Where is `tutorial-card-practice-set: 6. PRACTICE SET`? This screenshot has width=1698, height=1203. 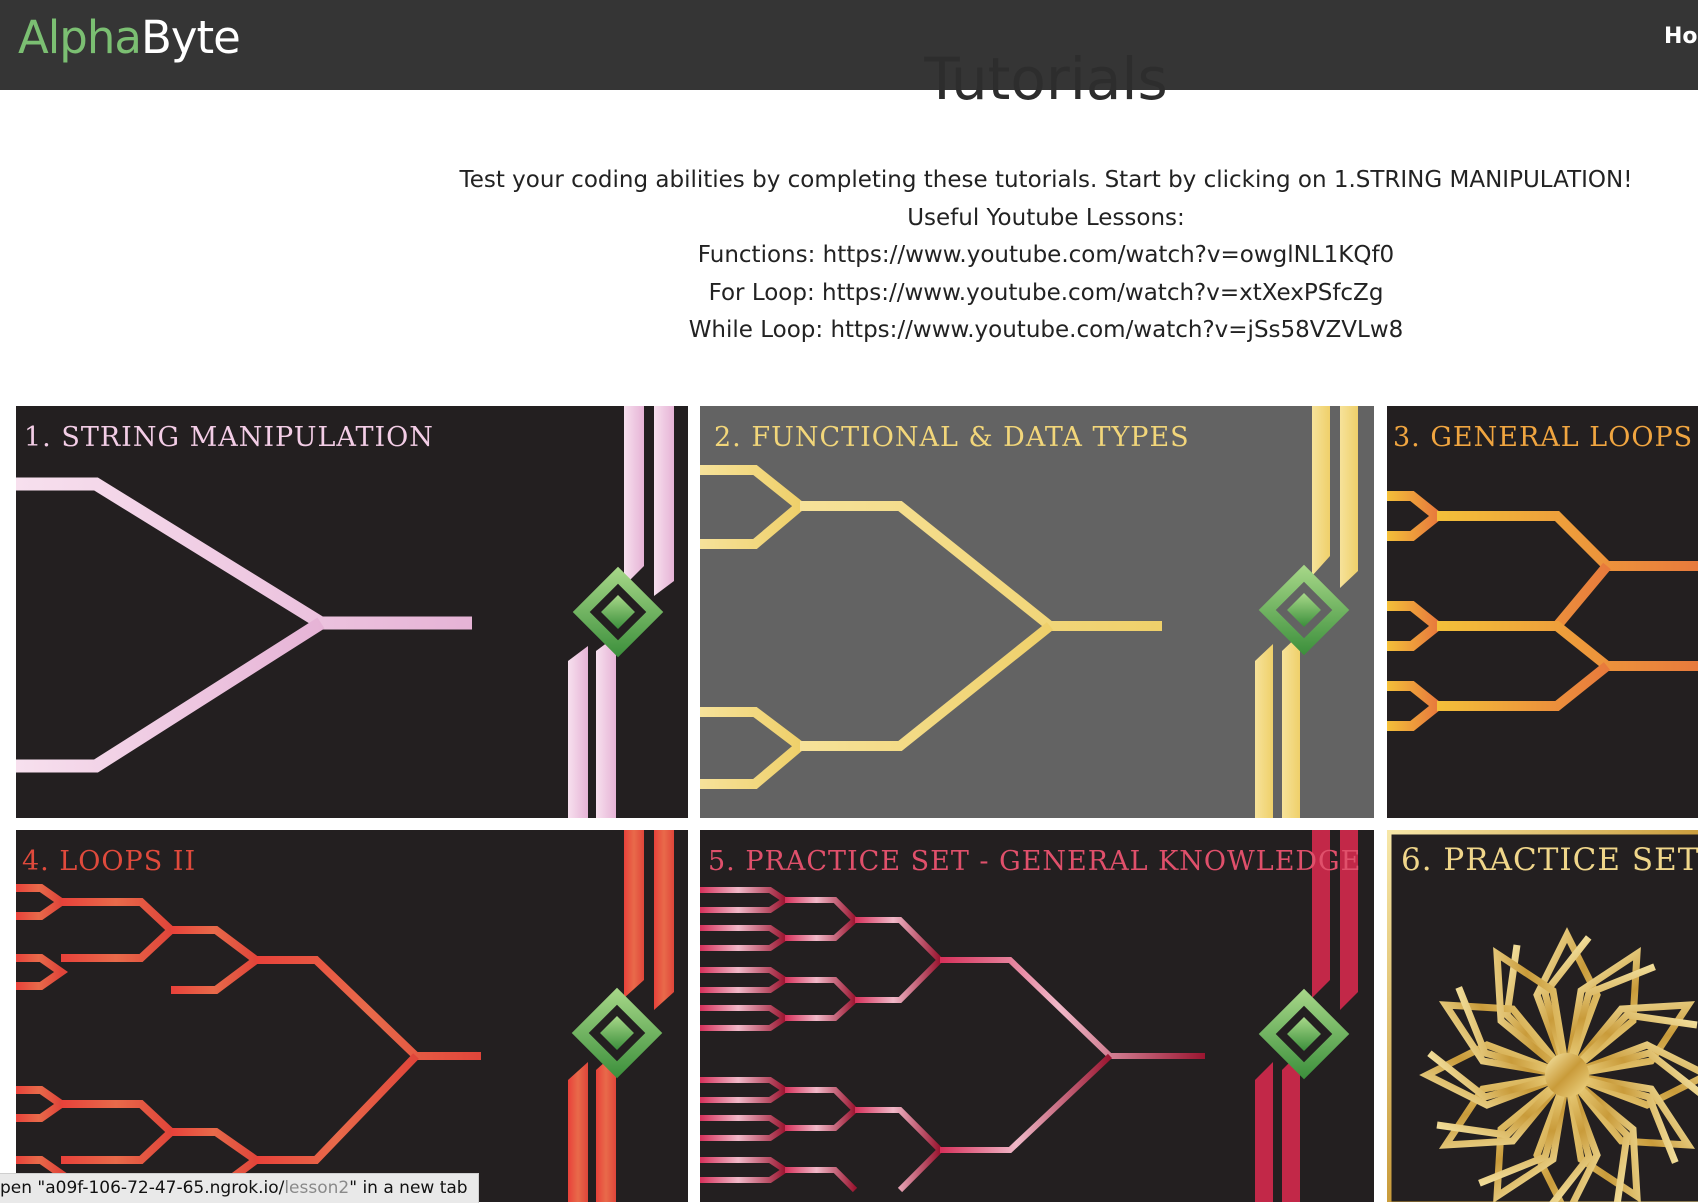 tutorial-card-practice-set: 6. PRACTICE SET is located at coordinates (1542, 1016).